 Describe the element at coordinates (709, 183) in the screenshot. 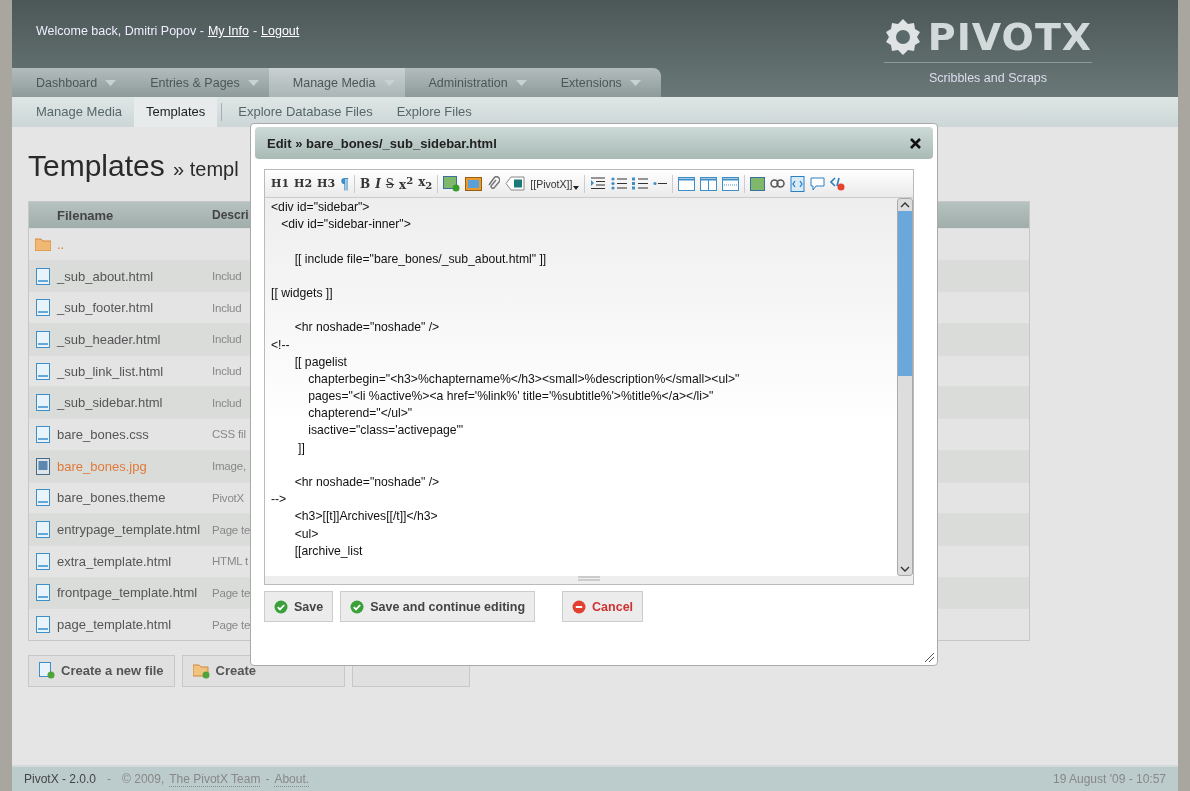

I see `layout-columns-icon` at that location.